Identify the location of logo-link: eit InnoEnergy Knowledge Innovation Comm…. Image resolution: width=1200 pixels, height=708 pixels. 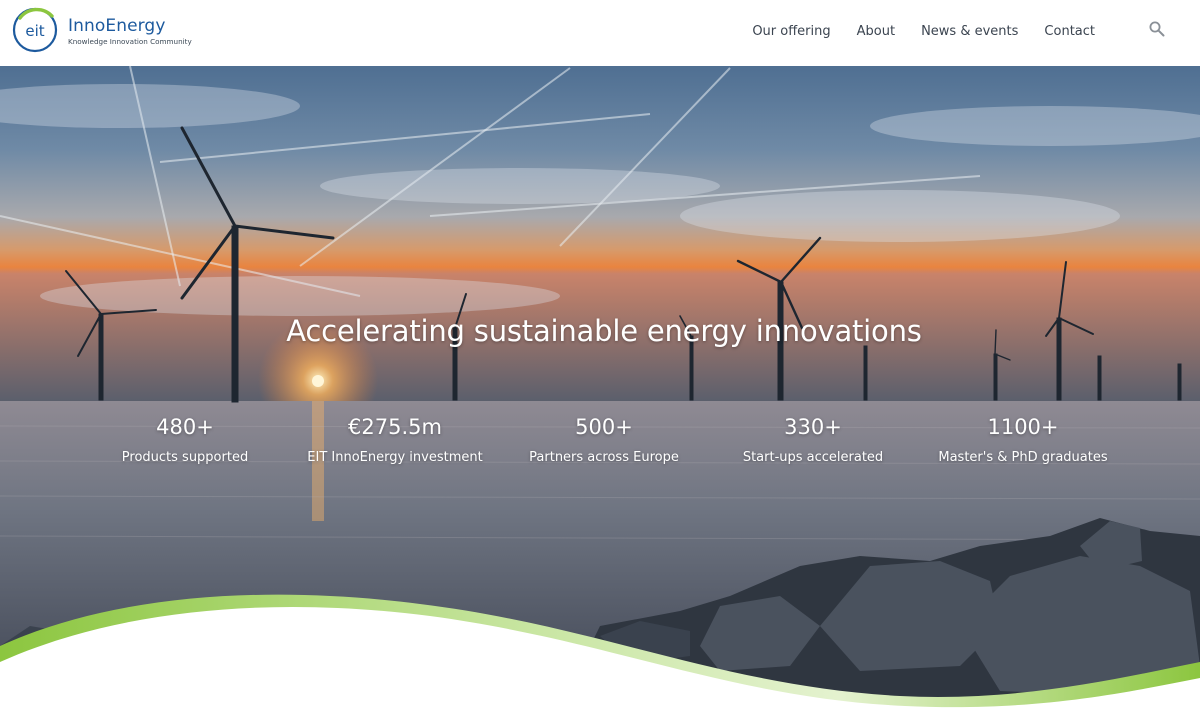
(102, 31).